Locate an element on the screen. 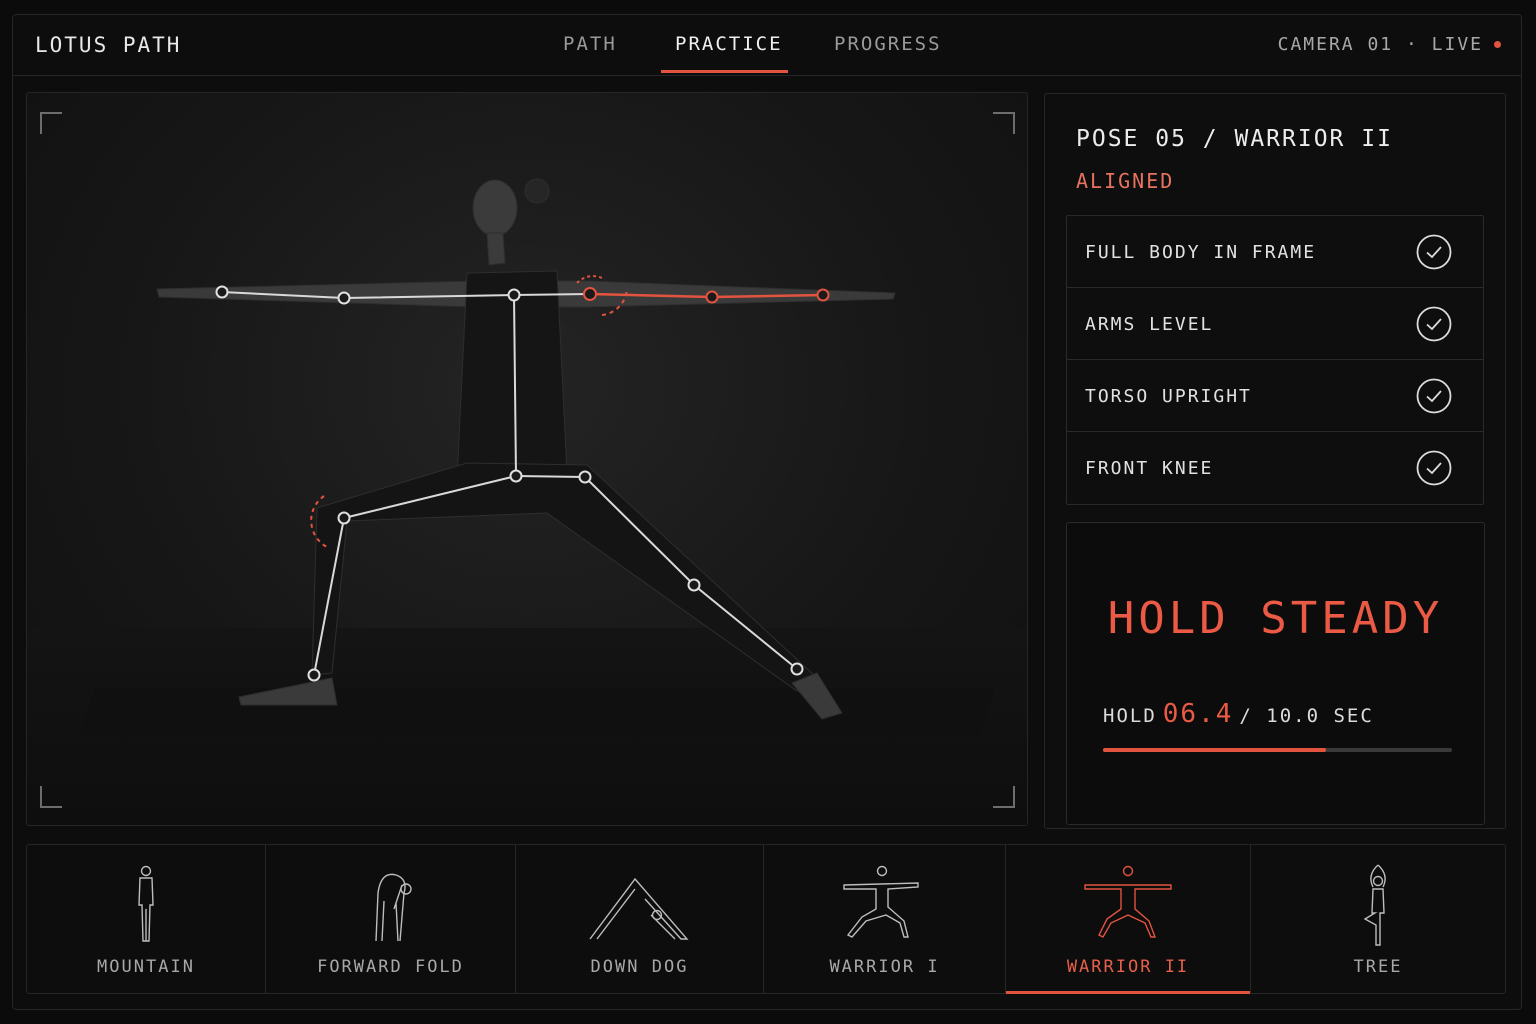 The image size is (1536, 1024). hold-prefix: HOLD is located at coordinates (1130, 716).